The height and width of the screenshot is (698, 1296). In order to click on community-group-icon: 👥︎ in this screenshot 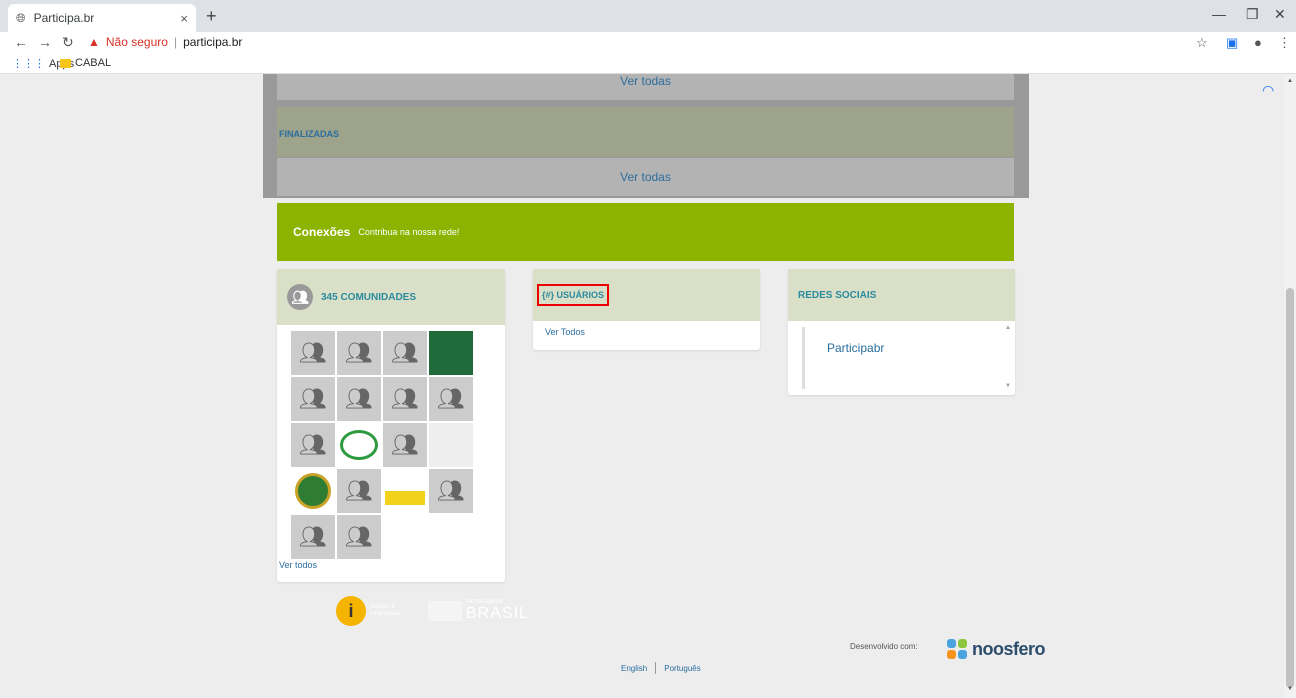, I will do `click(300, 297)`.